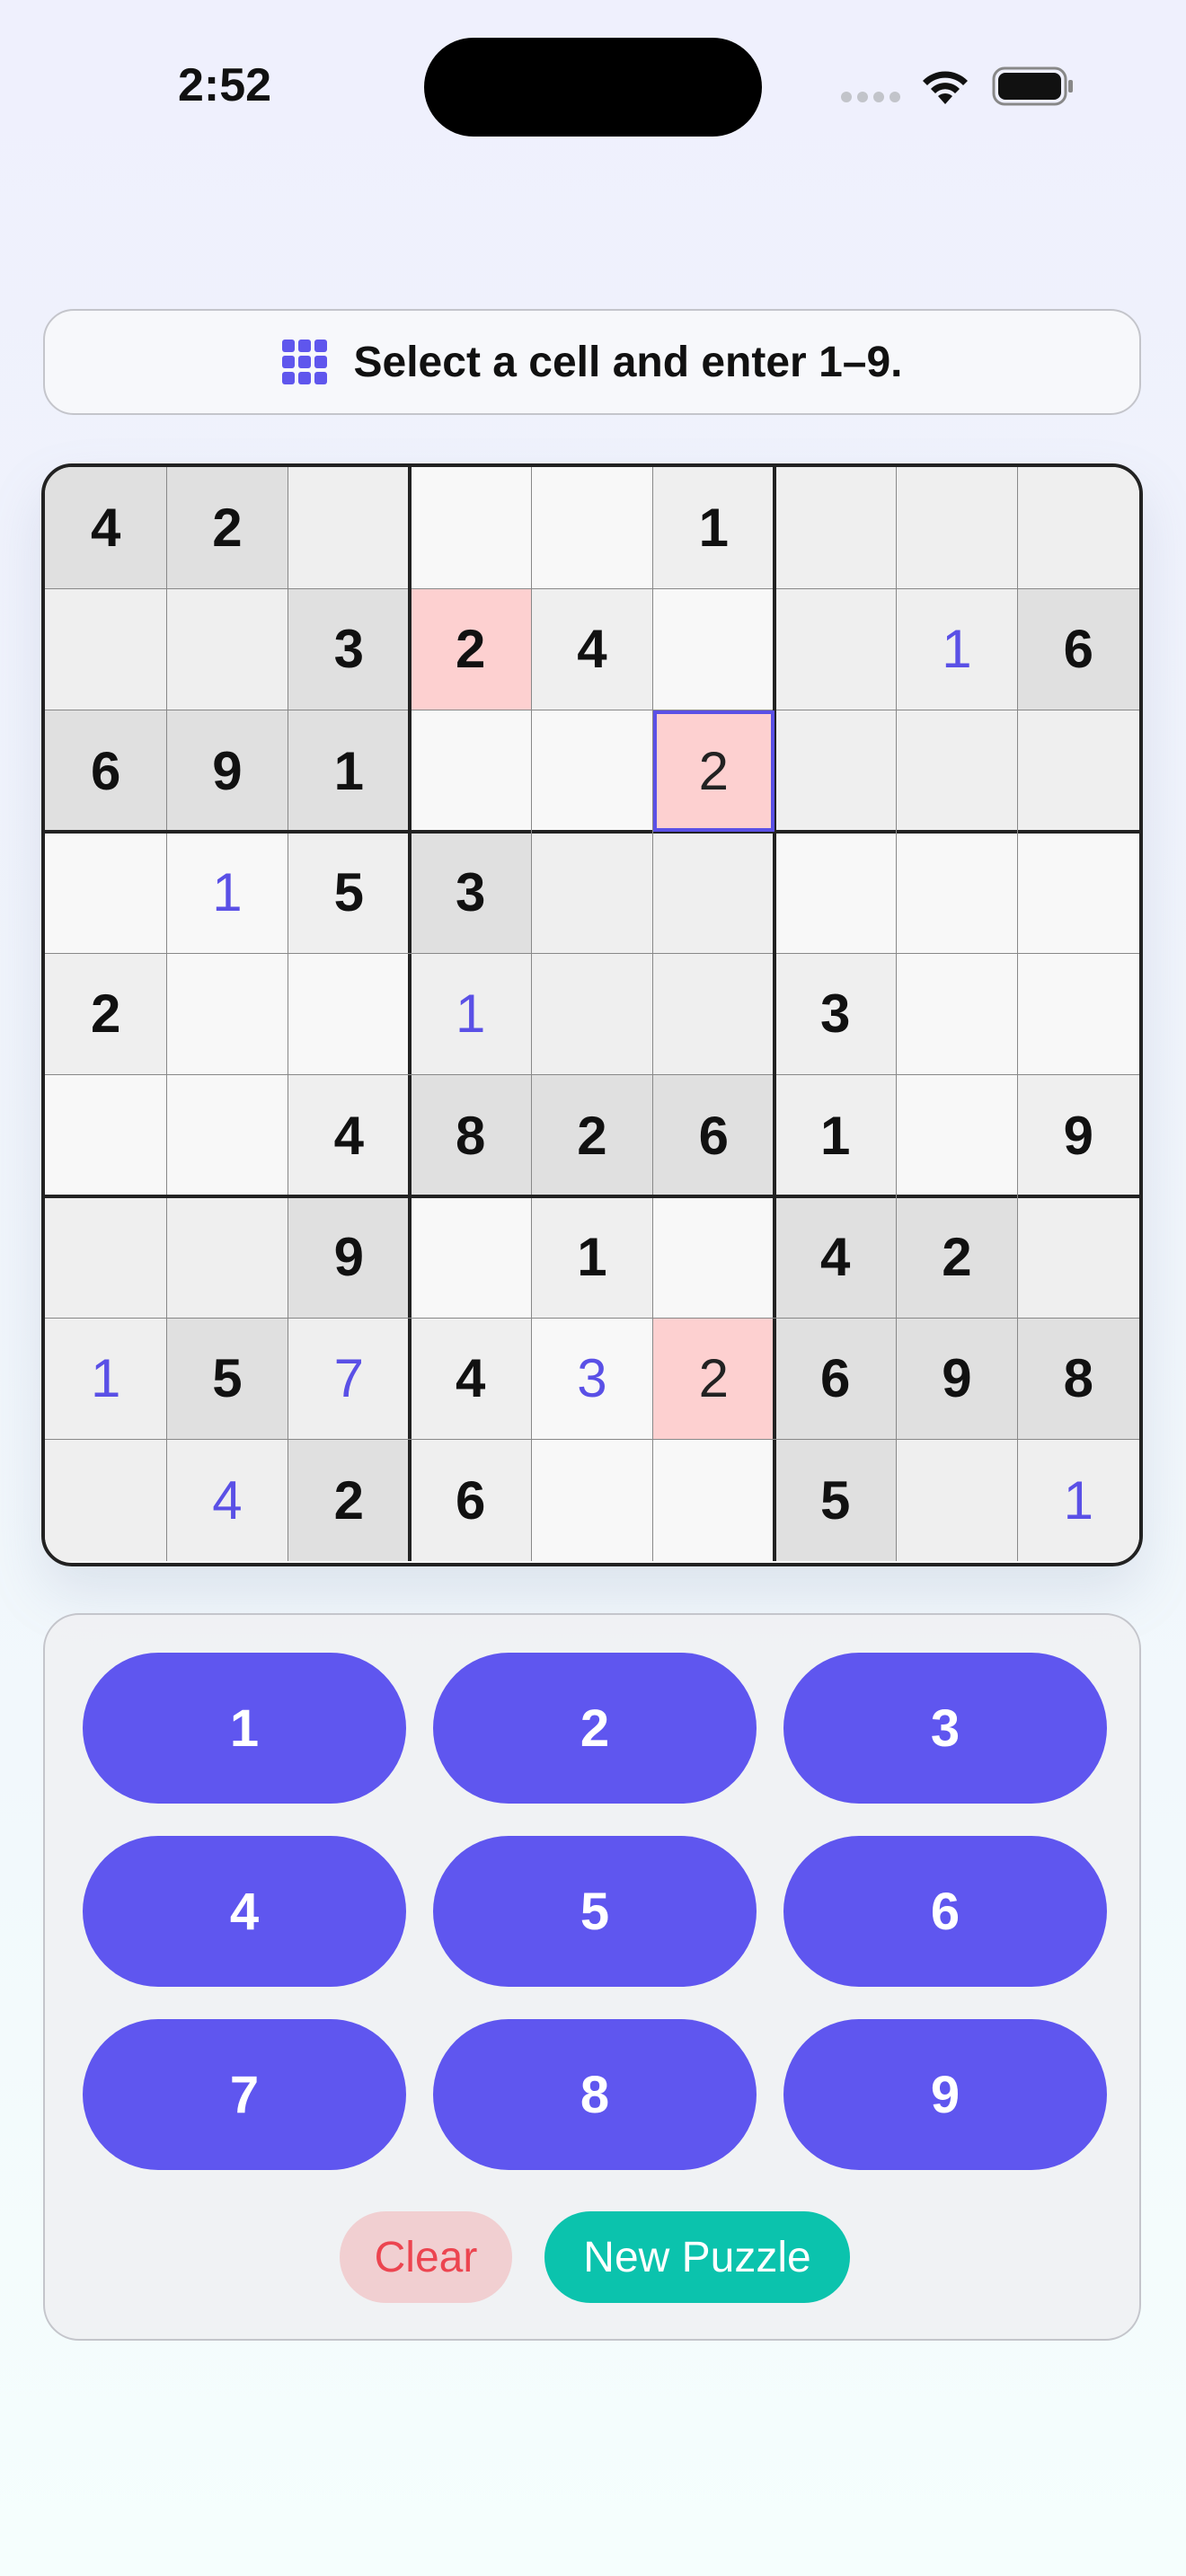 Image resolution: width=1186 pixels, height=2576 pixels. What do you see at coordinates (349, 1135) in the screenshot?
I see `sudoku-cell-r6c3: 4` at bounding box center [349, 1135].